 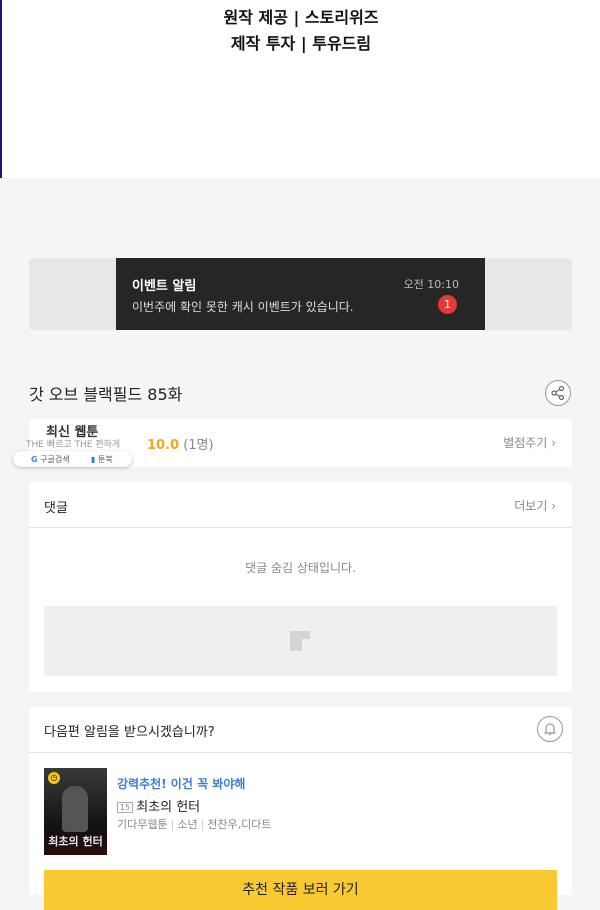 I want to click on episode-title: 갓 오브 블랙필드 85화, so click(x=106, y=394).